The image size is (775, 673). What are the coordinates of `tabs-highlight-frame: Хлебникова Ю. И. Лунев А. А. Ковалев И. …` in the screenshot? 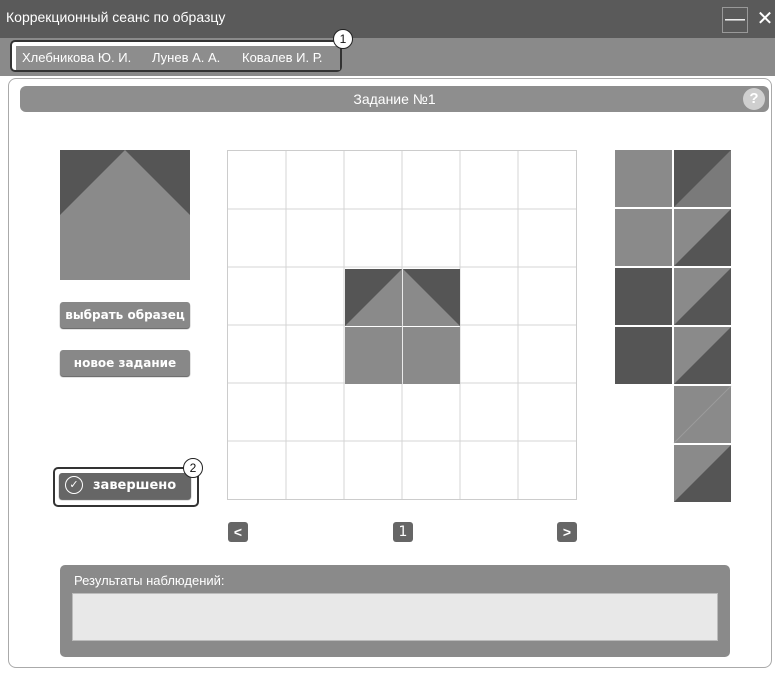 It's located at (176, 56).